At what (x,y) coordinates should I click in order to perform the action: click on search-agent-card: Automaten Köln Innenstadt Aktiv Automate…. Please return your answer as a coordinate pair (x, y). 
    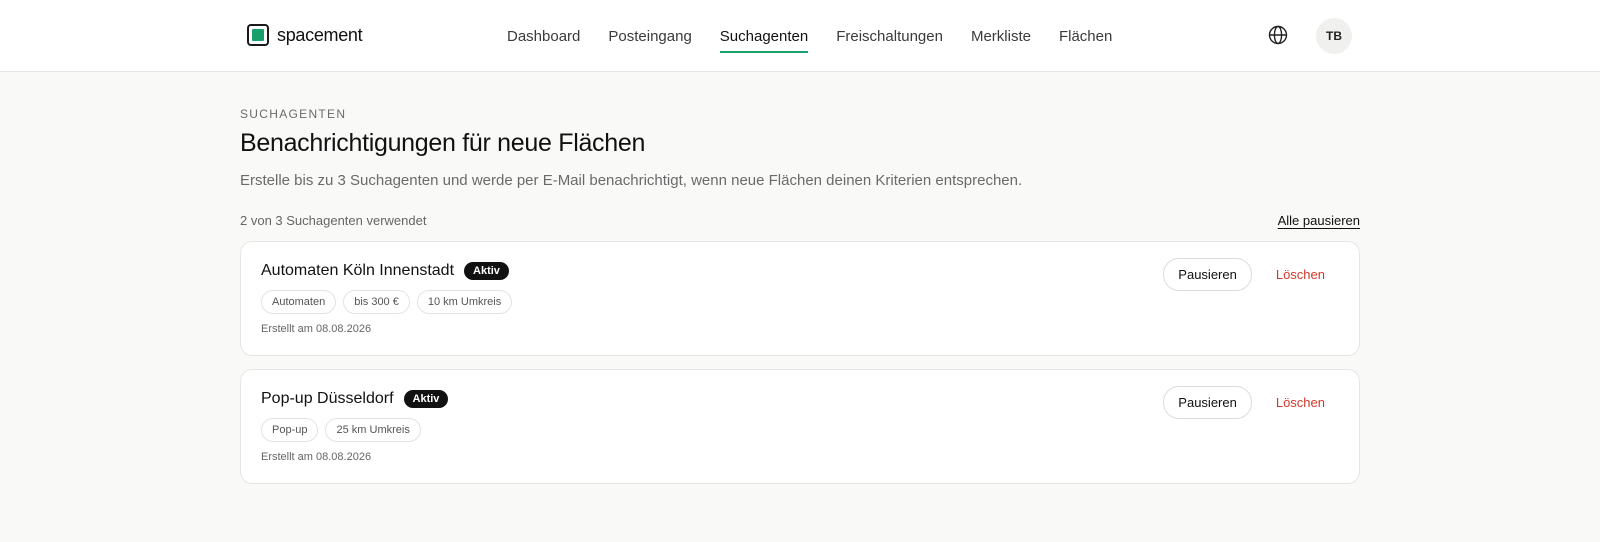
    Looking at the image, I should click on (800, 298).